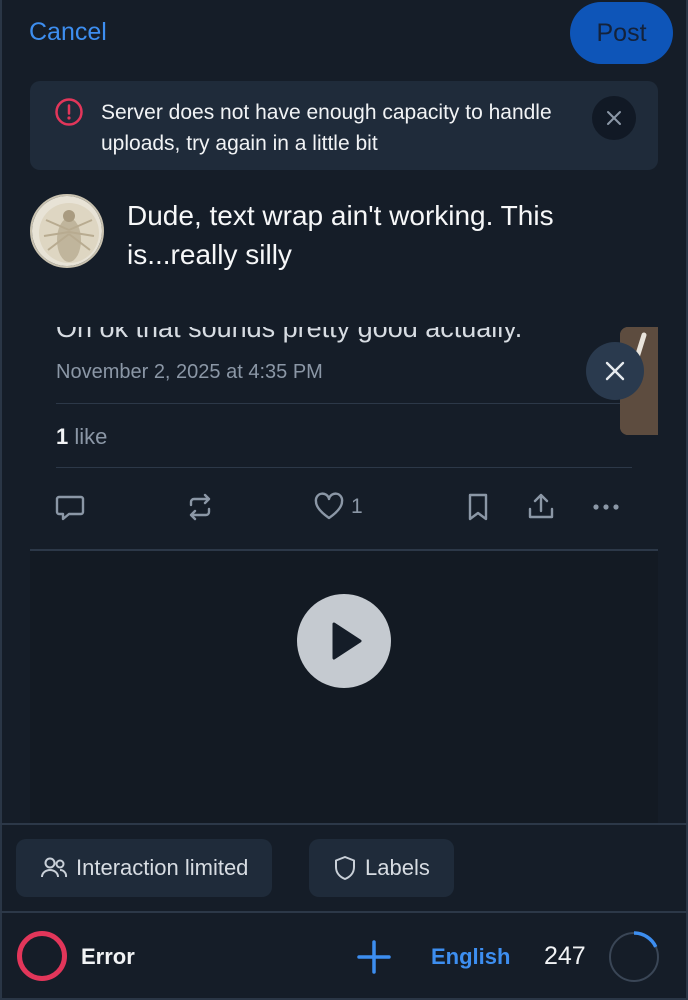  What do you see at coordinates (541, 507) in the screenshot?
I see `share-icon` at bounding box center [541, 507].